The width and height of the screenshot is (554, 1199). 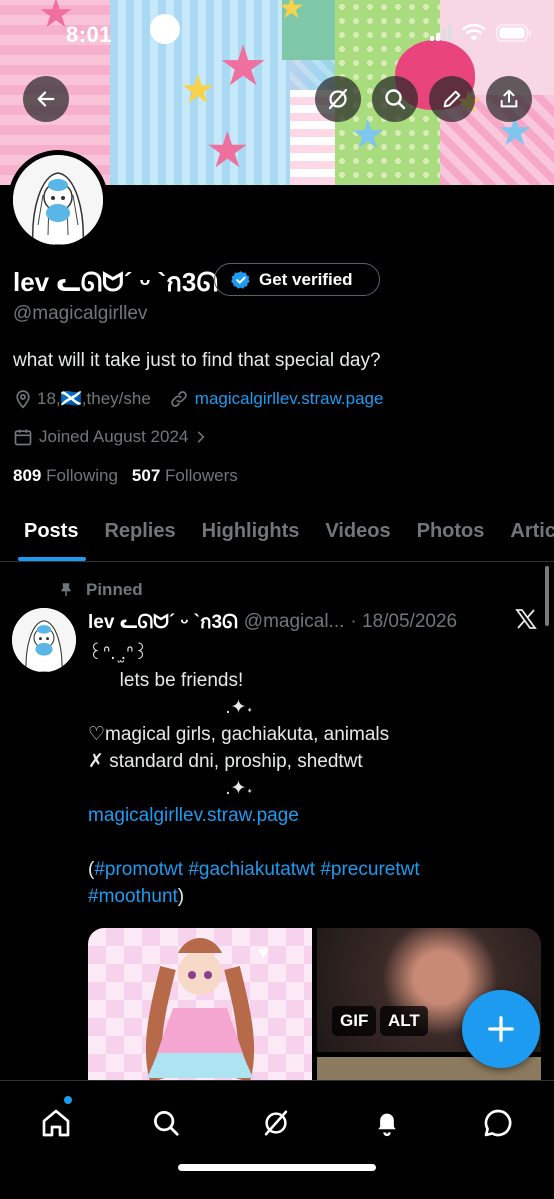 I want to click on post-date: · 18/05/2026, so click(x=404, y=621).